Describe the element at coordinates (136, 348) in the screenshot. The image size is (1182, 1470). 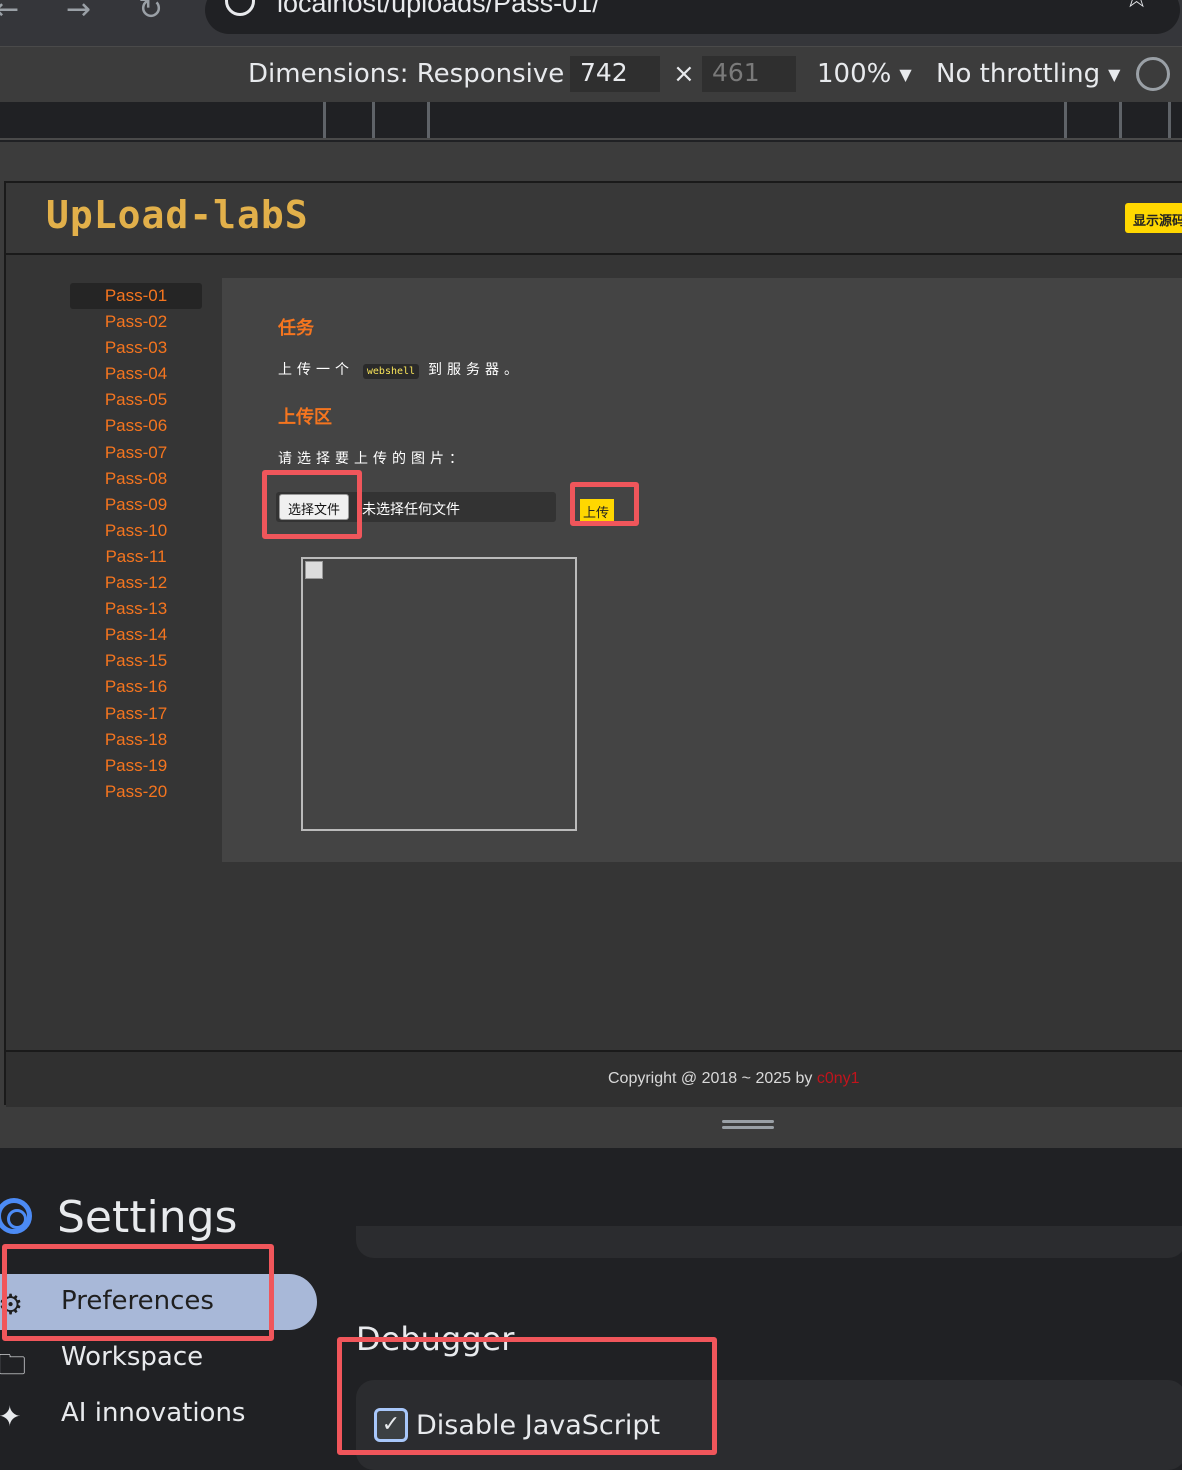
I see `nav-item-pass-03: Pass-03` at that location.